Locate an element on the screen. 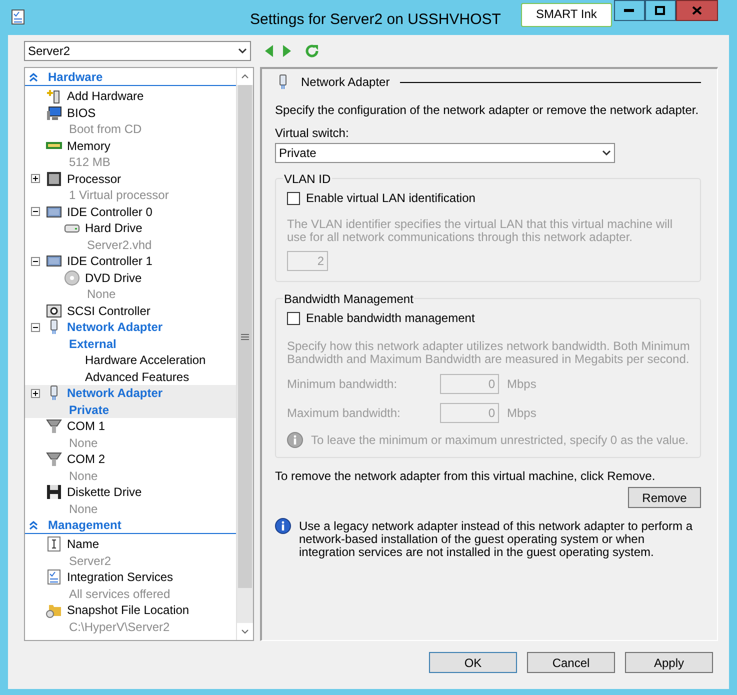  tree-item: Add Hardware is located at coordinates (130, 96).